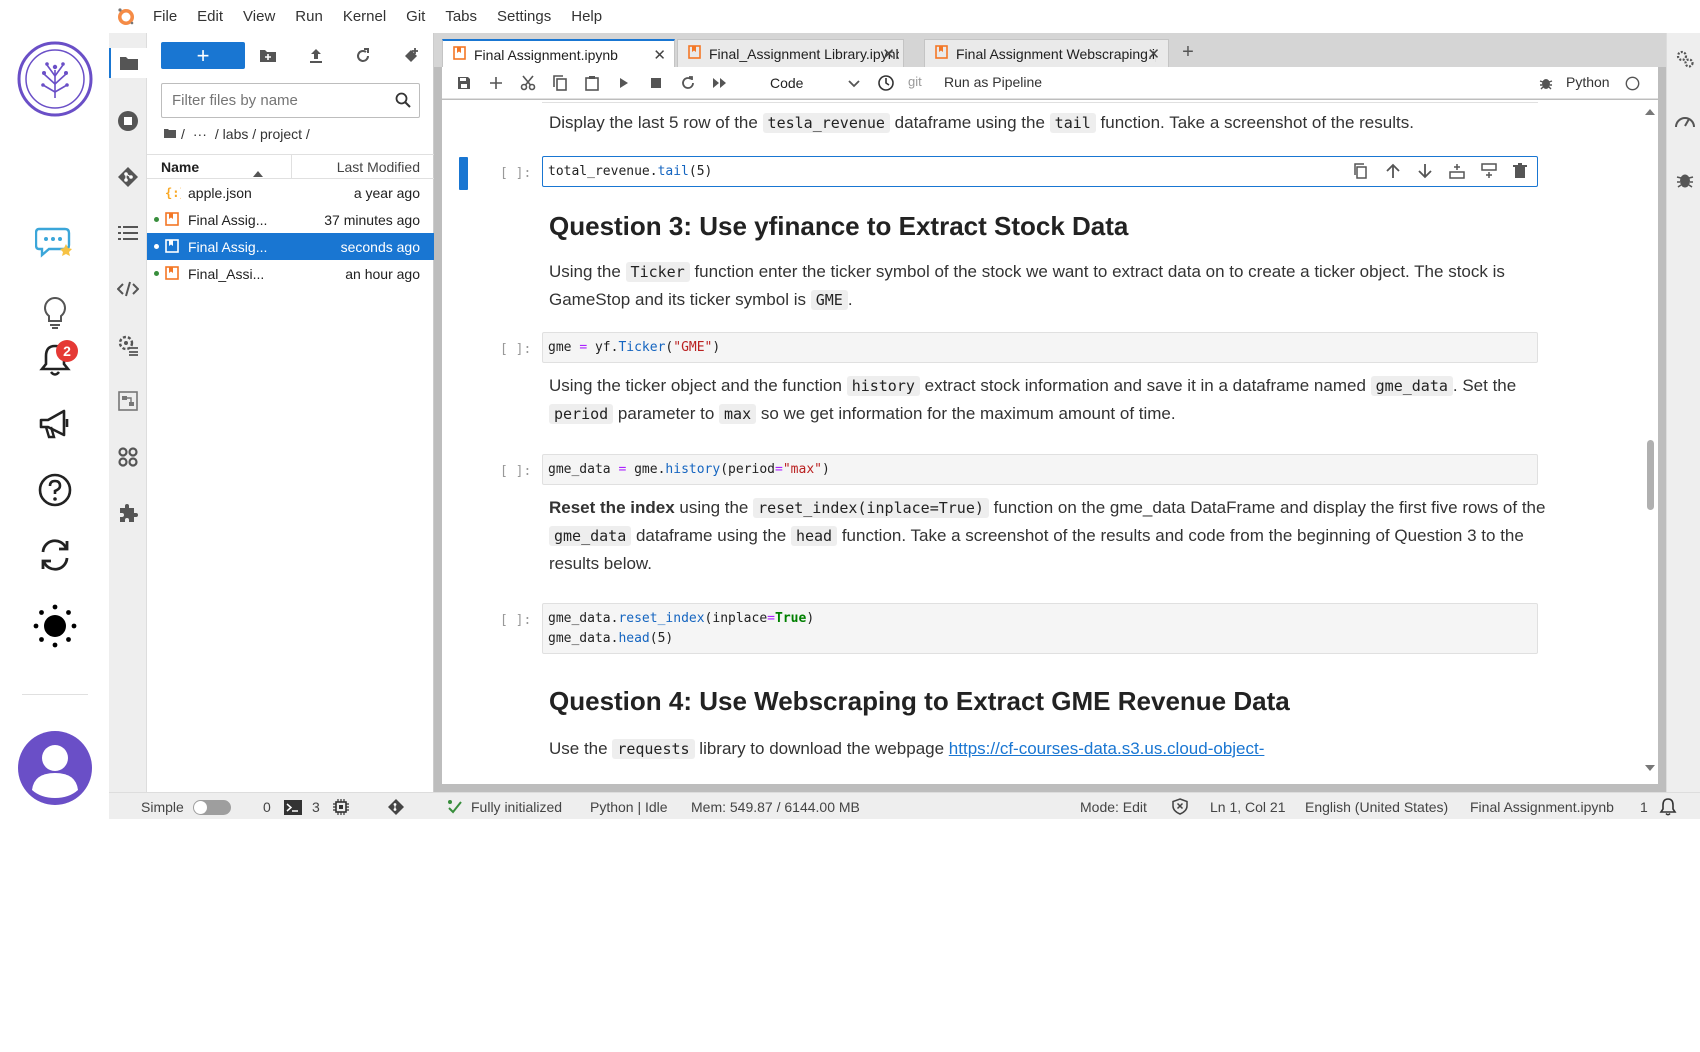  What do you see at coordinates (1040, 171) in the screenshot?
I see `code-cell-tail: total_revenue.tail(5)` at bounding box center [1040, 171].